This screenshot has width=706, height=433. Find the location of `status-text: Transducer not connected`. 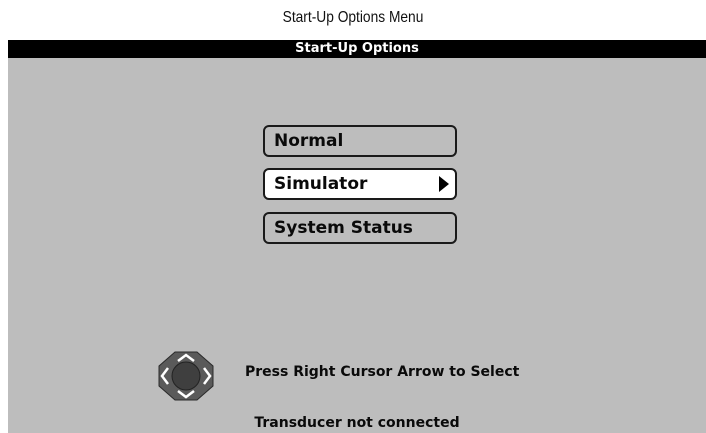

status-text: Transducer not connected is located at coordinates (357, 423).